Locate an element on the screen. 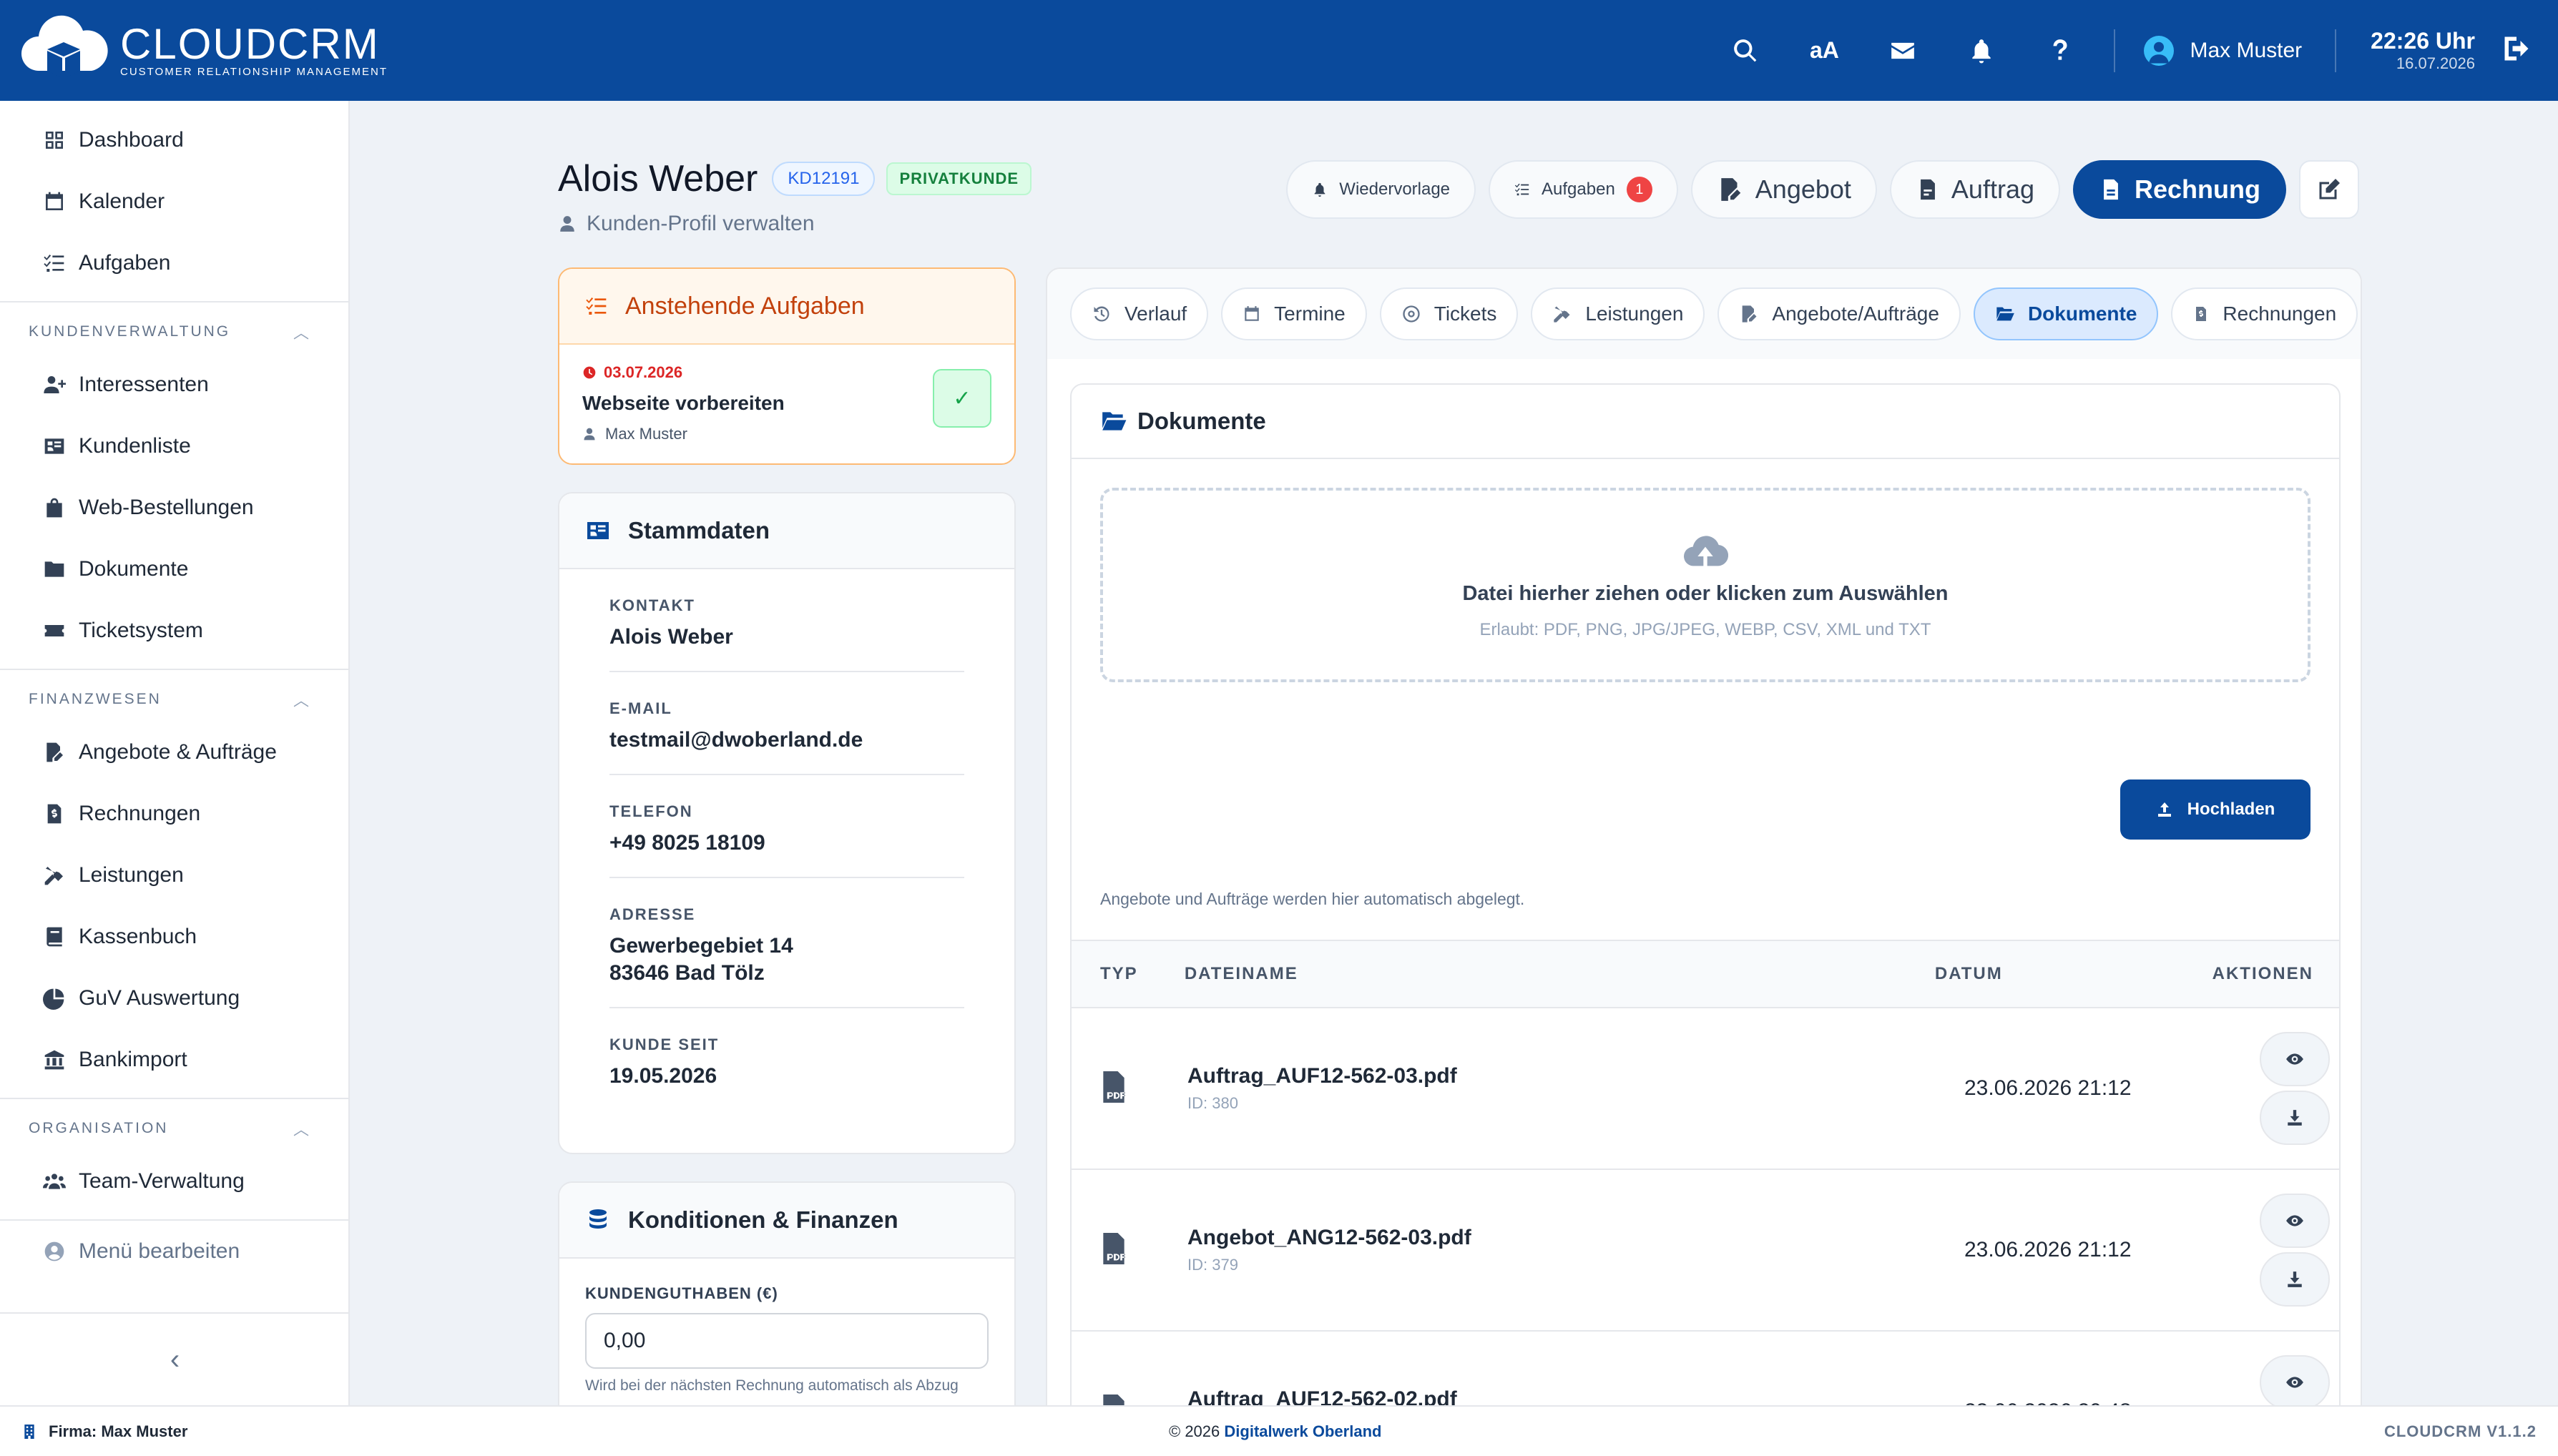 The width and height of the screenshot is (2558, 1456). firma-label: Firma: Max Muster is located at coordinates (118, 1431).